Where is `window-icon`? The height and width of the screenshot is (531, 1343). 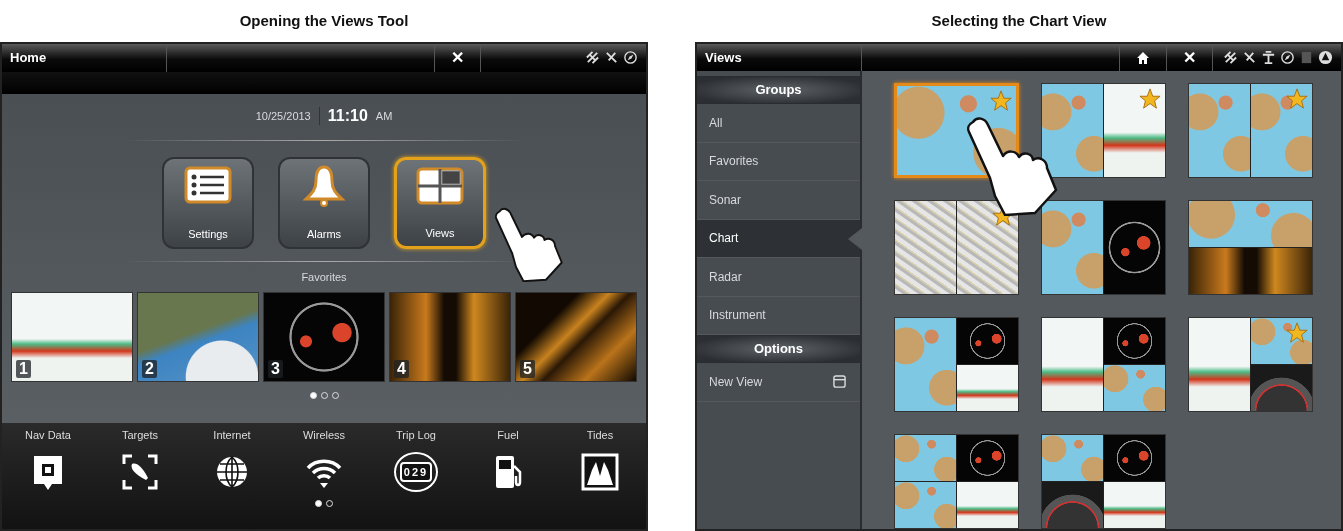 window-icon is located at coordinates (839, 382).